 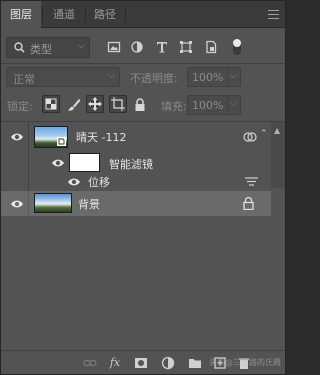 What do you see at coordinates (41, 49) in the screenshot?
I see `filter-kind-label: 类型` at bounding box center [41, 49].